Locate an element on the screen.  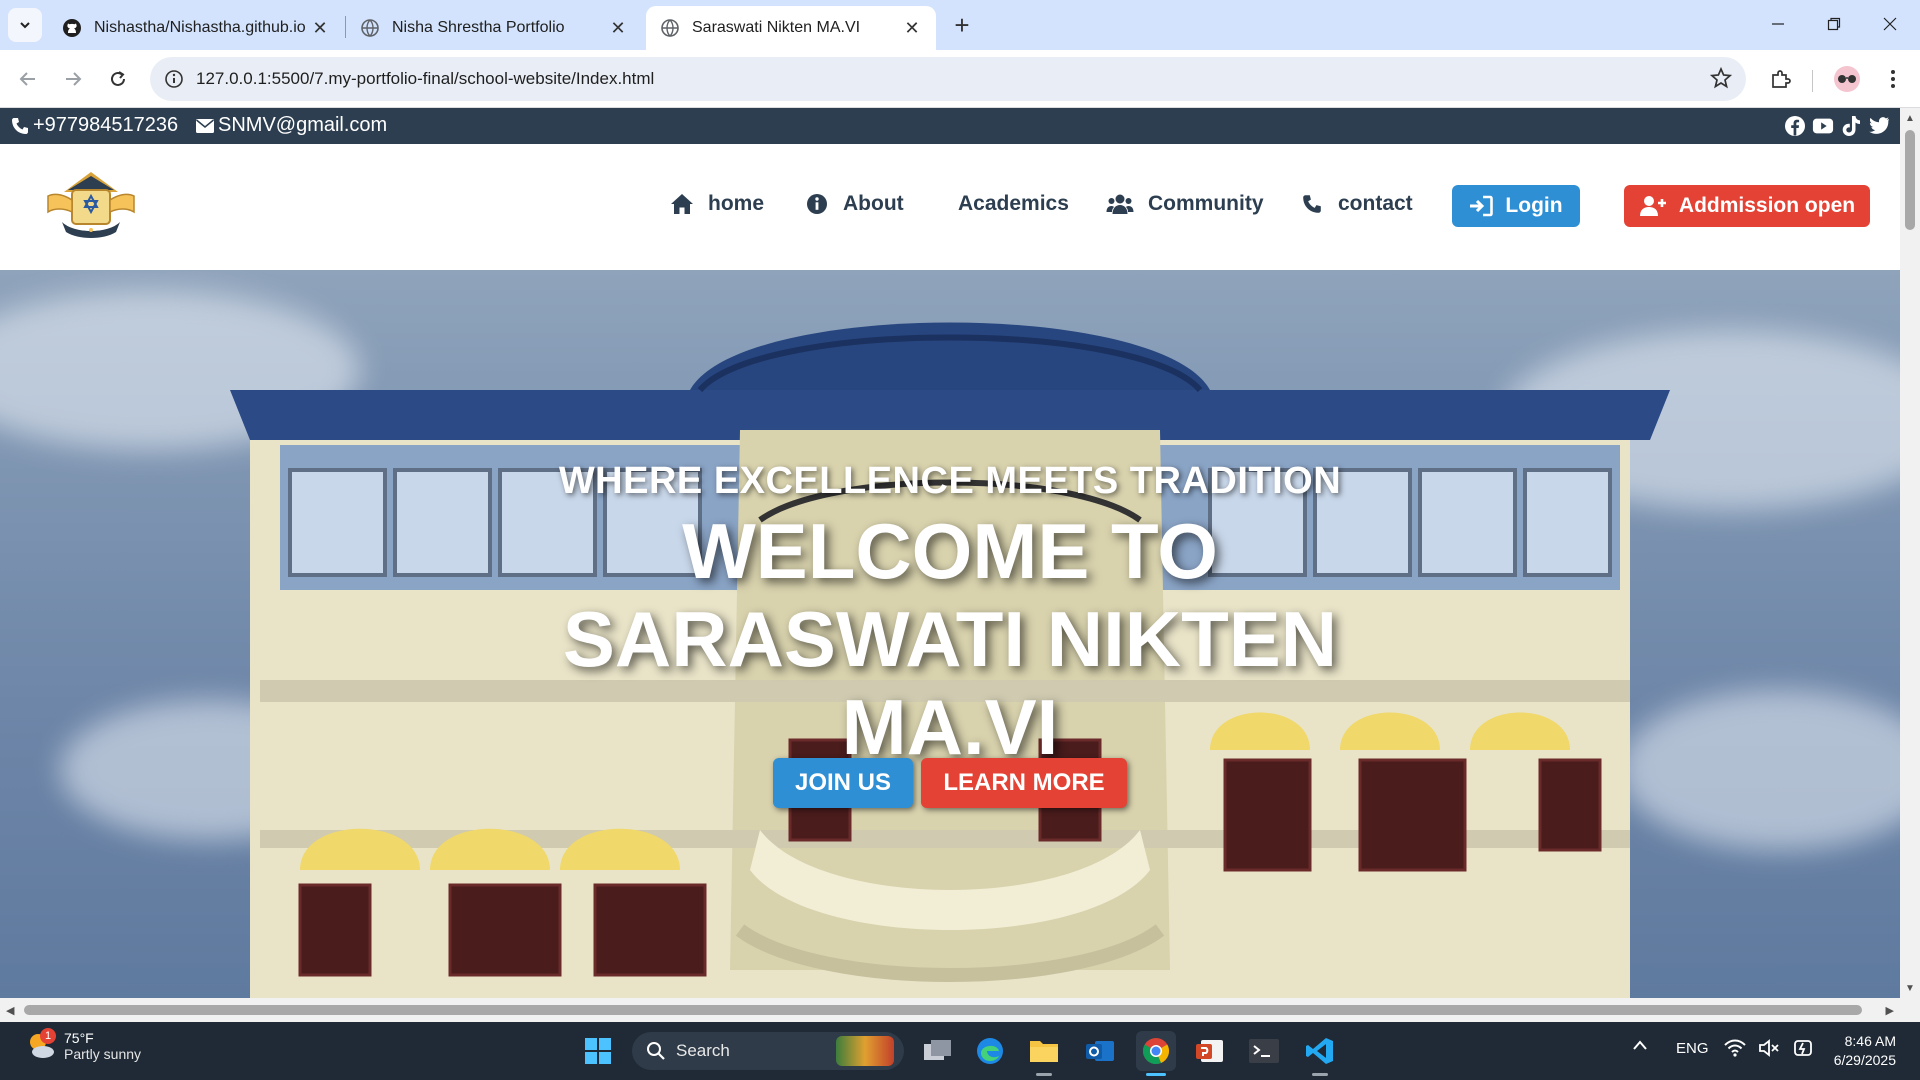
weather-condition: Partly sunny is located at coordinates (103, 1054).